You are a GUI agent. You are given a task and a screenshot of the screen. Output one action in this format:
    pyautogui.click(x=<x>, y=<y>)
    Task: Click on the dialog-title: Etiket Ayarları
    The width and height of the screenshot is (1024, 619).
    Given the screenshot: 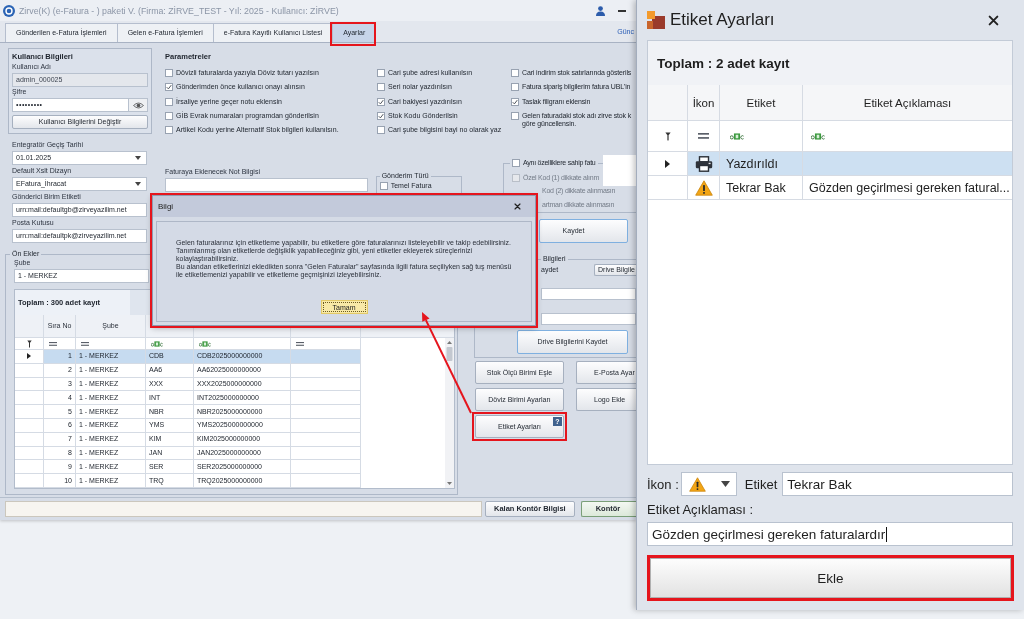 What is the action you would take?
    pyautogui.click(x=722, y=20)
    